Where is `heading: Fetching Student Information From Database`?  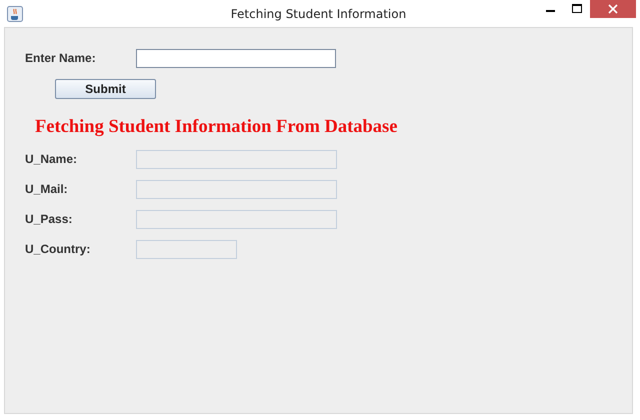 heading: Fetching Student Information From Database is located at coordinates (216, 127).